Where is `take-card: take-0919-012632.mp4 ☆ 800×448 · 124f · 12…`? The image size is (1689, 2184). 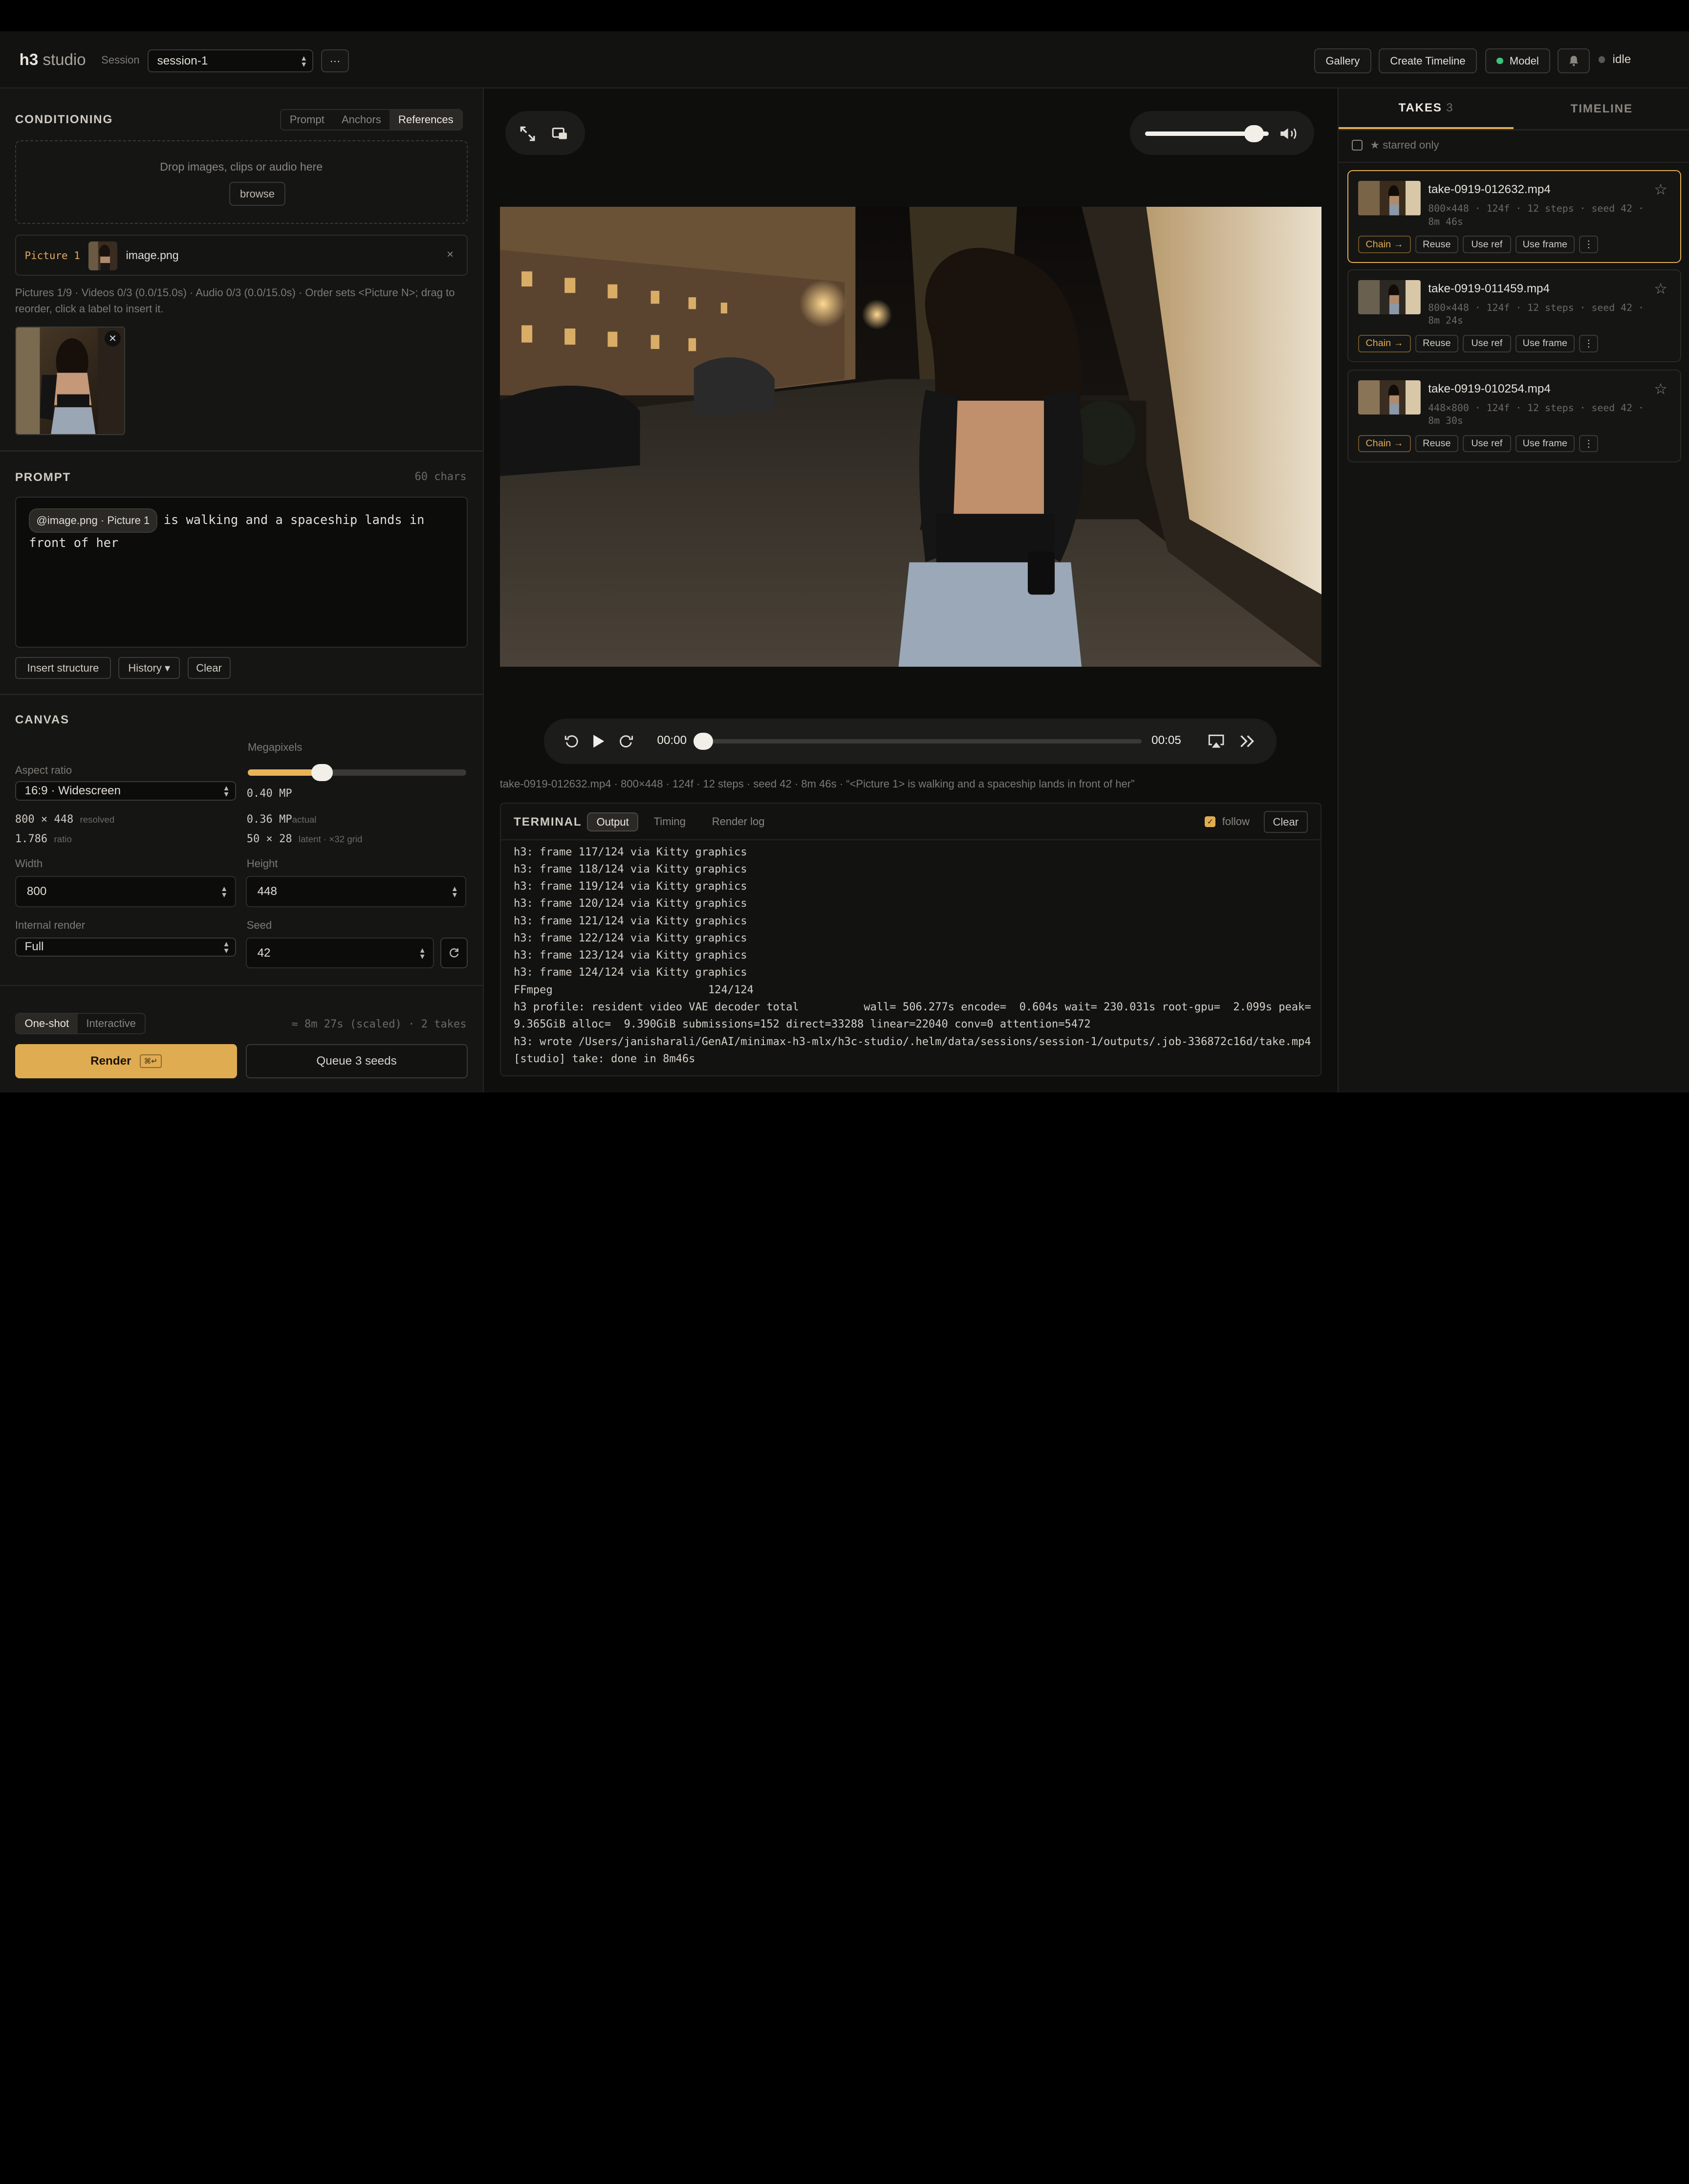 take-card: take-0919-012632.mp4 ☆ 800×448 · 124f · 12… is located at coordinates (1514, 216).